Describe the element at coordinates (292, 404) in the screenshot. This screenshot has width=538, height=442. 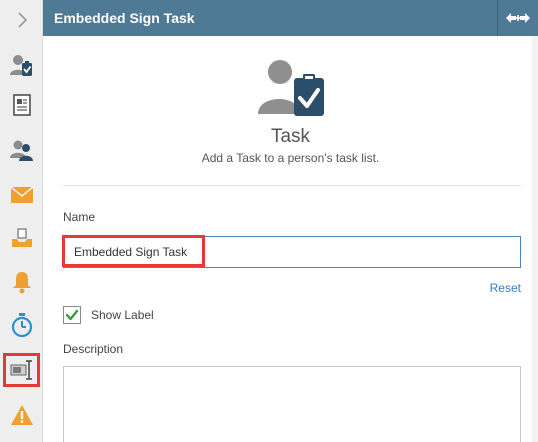
I see `description-input` at that location.